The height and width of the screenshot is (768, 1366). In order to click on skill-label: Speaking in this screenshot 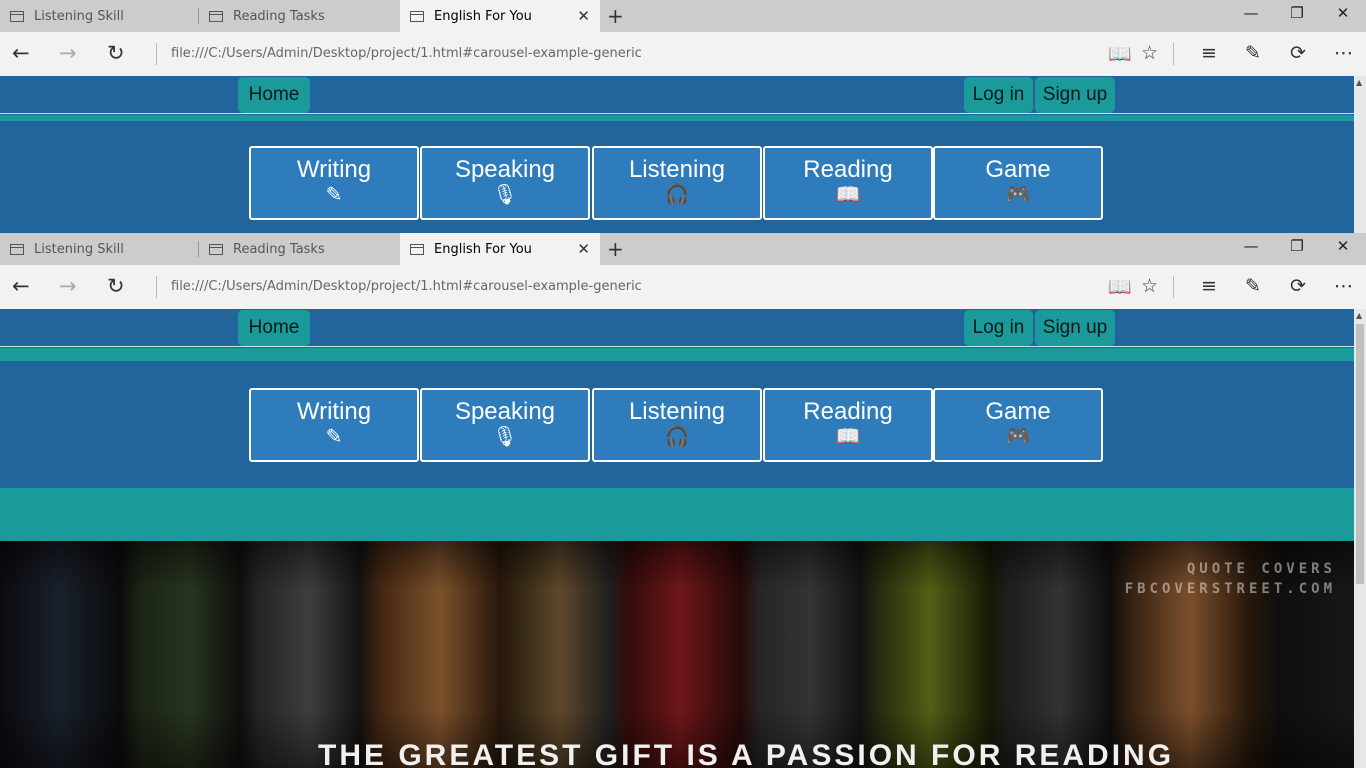, I will do `click(505, 169)`.